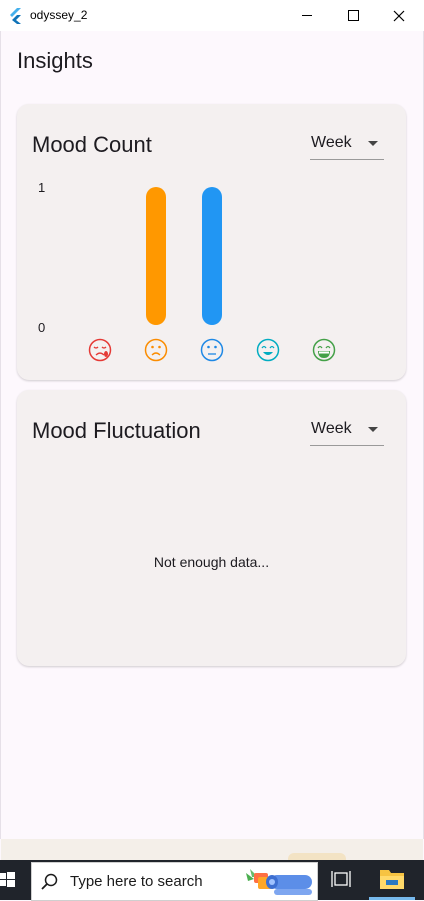  I want to click on close-icon, so click(399, 15).